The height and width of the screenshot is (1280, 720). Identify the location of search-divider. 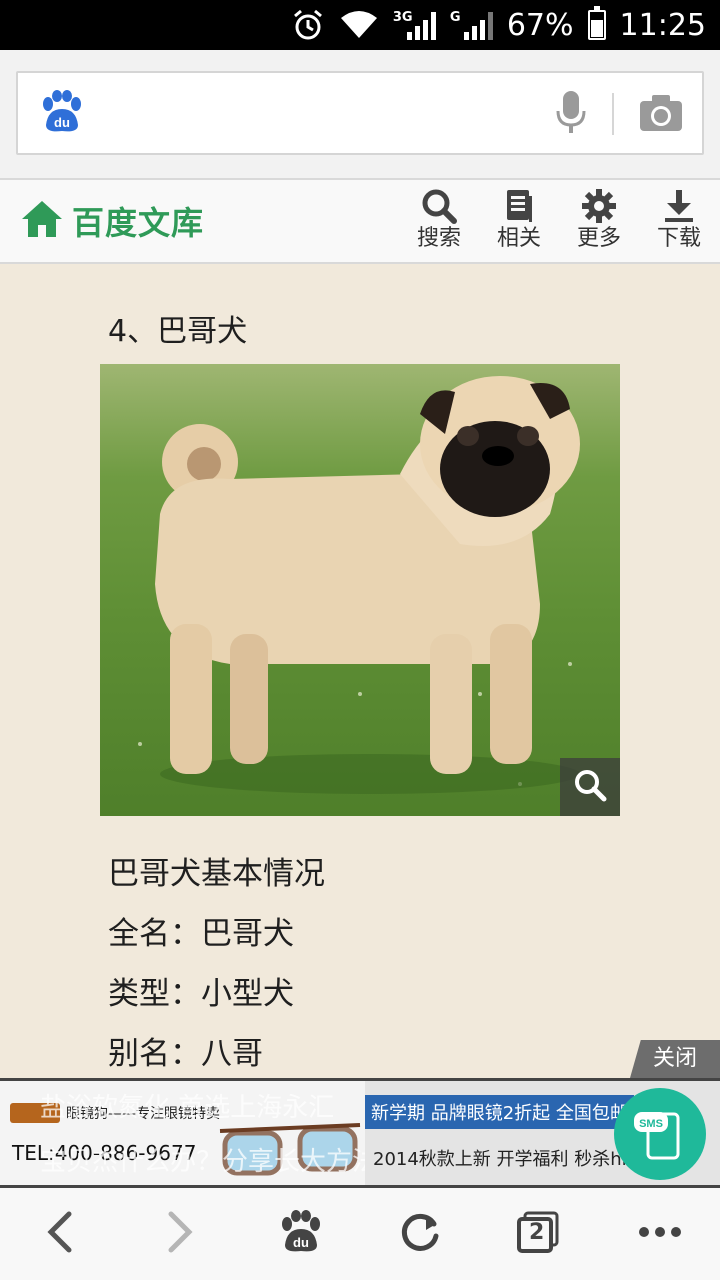
(613, 114).